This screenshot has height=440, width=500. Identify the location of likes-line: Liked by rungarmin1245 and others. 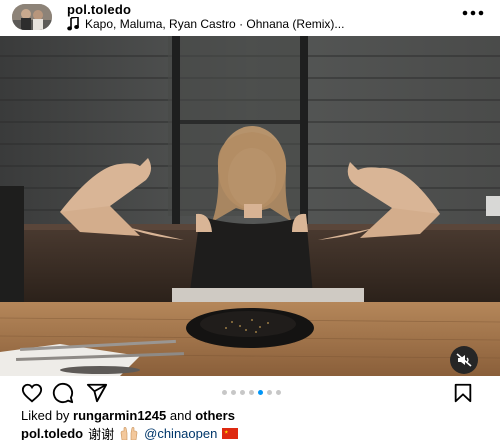
(128, 415).